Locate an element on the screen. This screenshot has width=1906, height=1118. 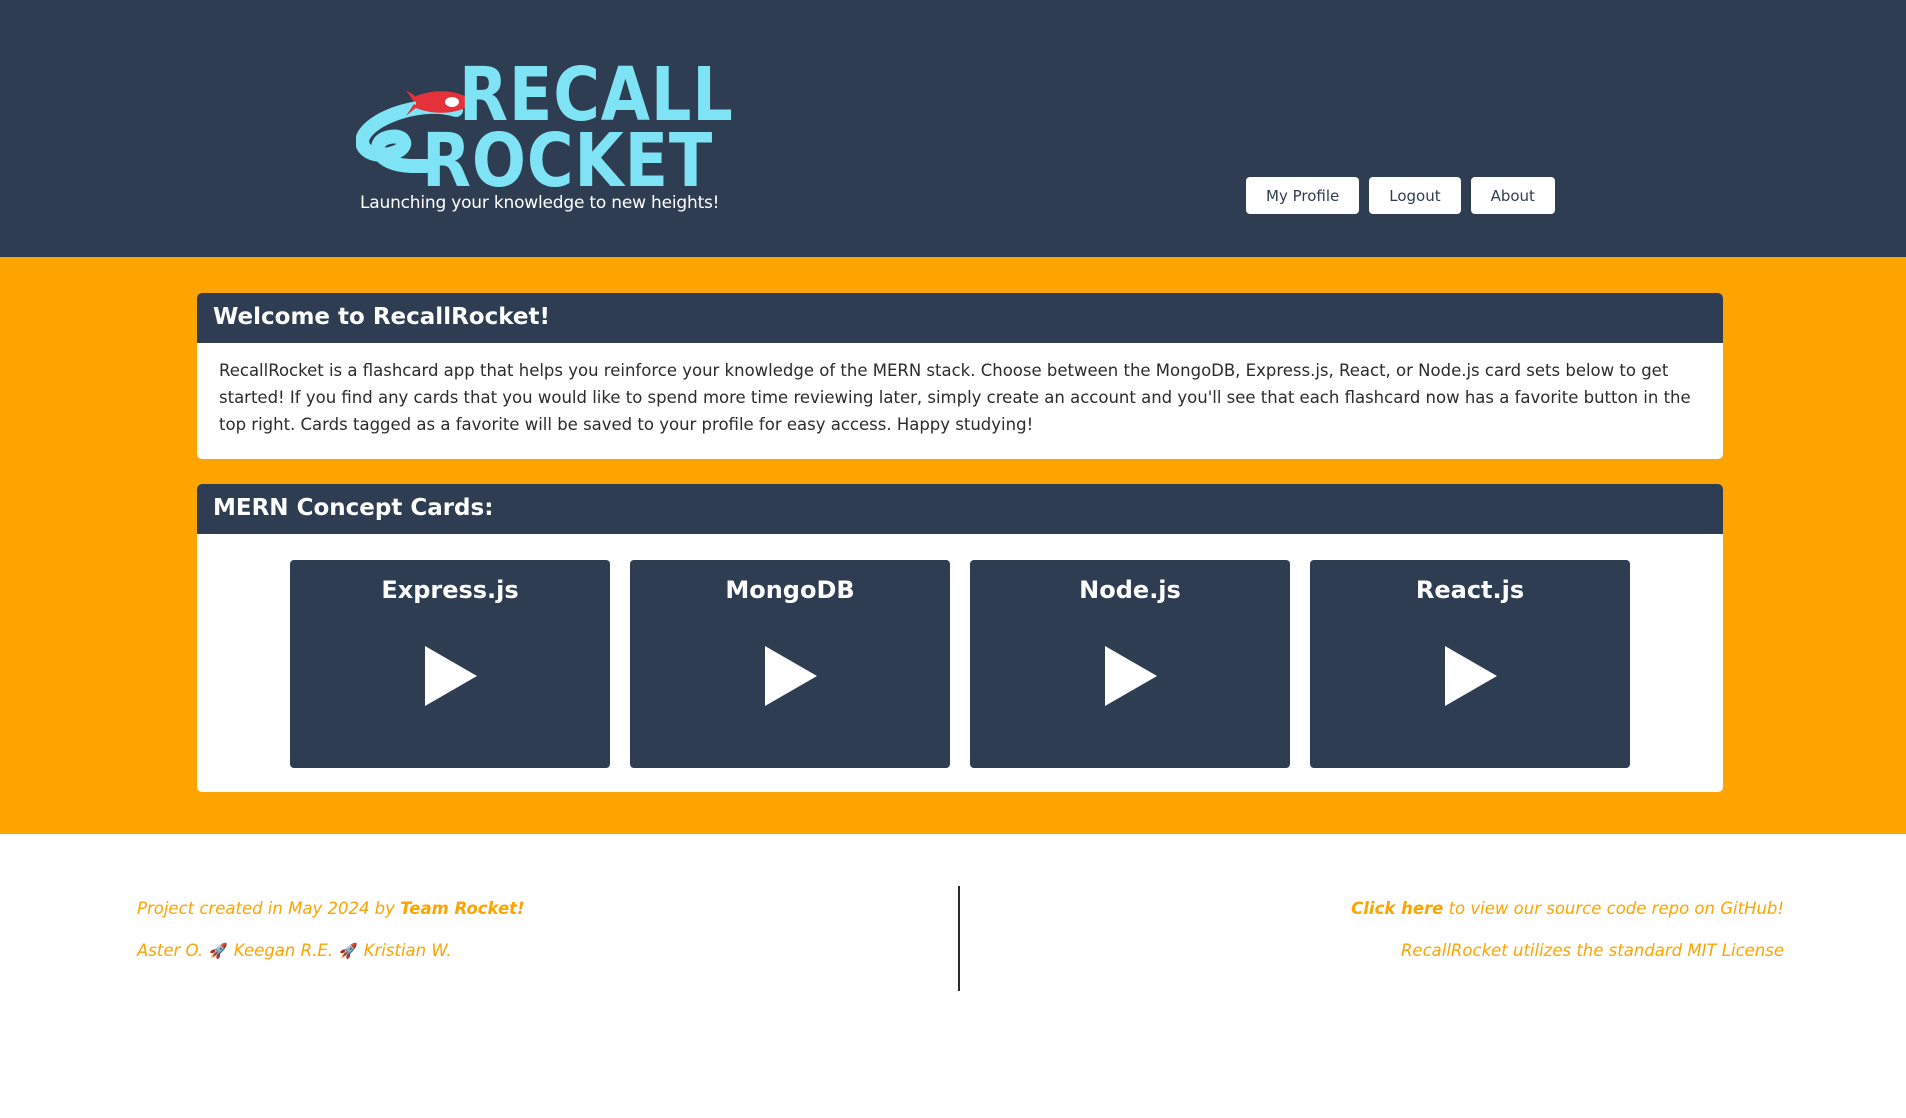
member-name: Aster O. is located at coordinates (170, 950).